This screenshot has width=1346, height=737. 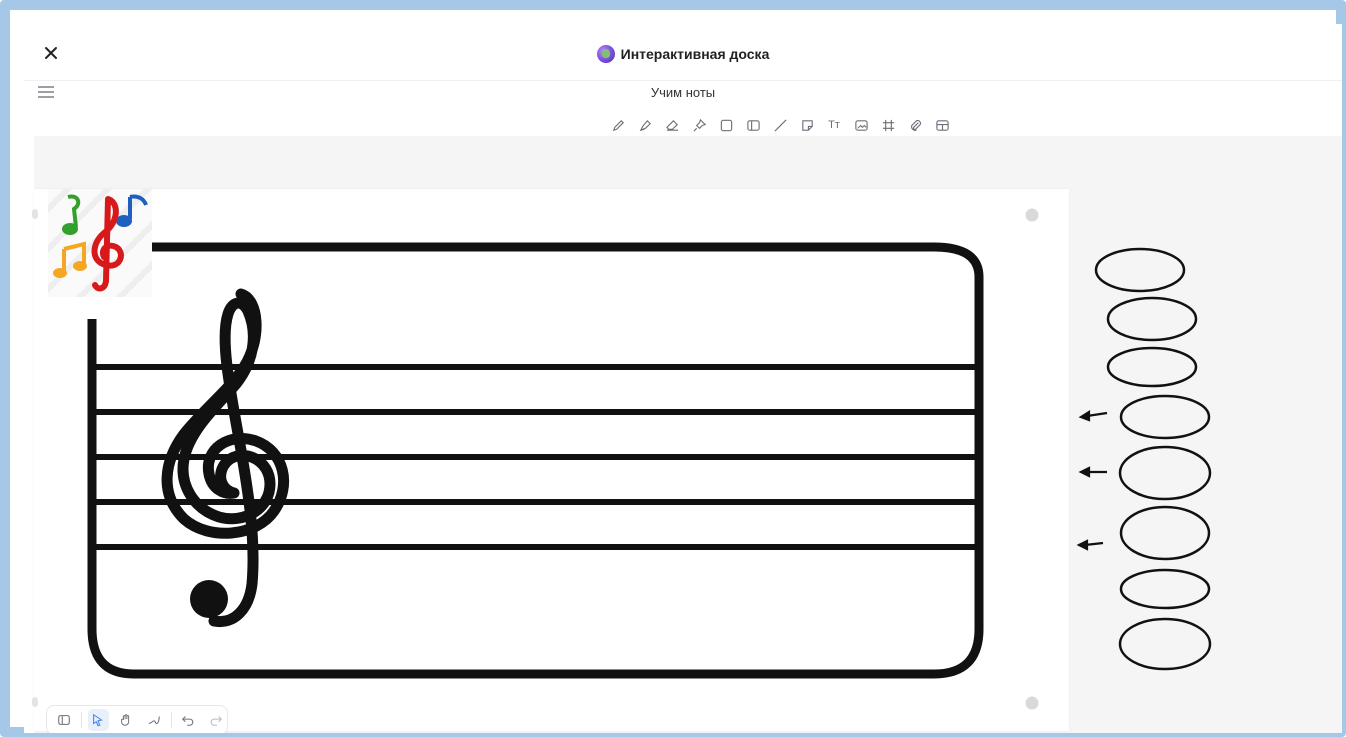 I want to click on resize-handle-left-bottom, so click(x=35, y=702).